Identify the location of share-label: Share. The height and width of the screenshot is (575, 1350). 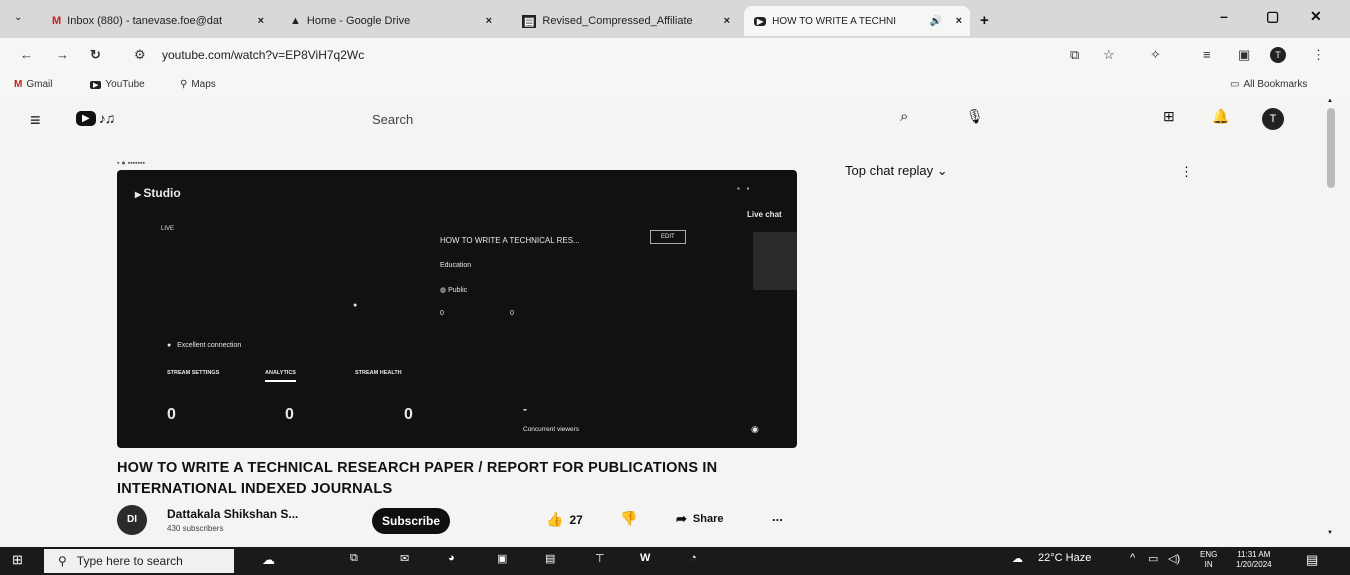
(708, 519).